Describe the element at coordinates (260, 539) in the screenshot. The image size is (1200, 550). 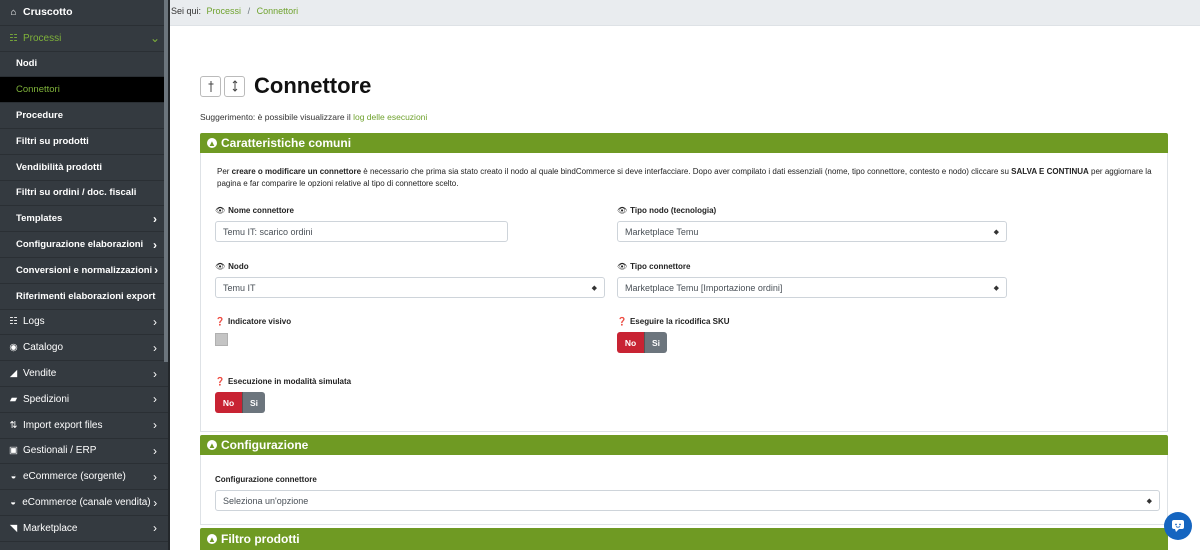
I see `section-title-product-filter: Filtro prodotti` at that location.